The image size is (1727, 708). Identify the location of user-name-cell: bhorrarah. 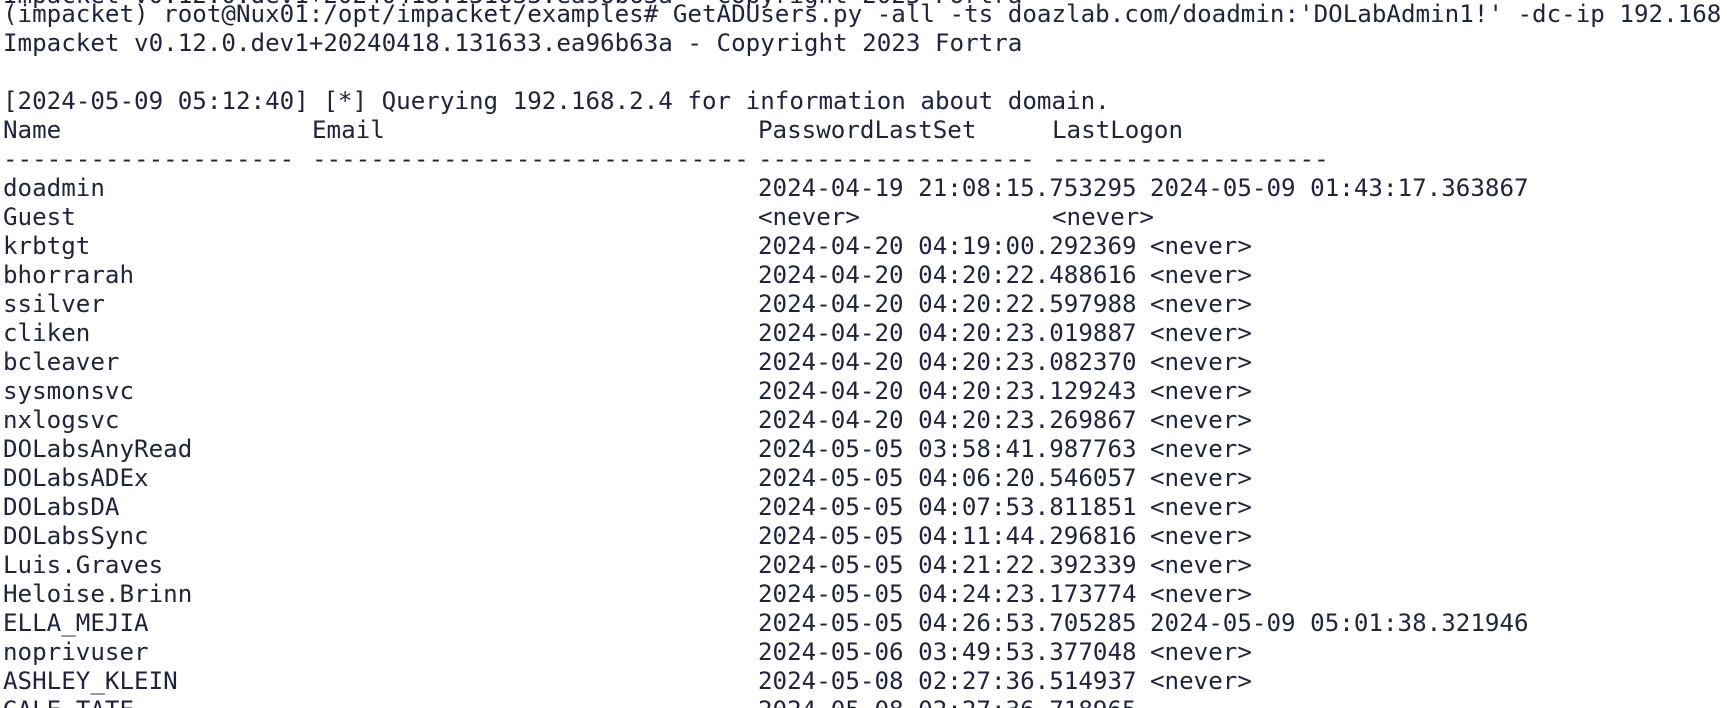
(69, 275).